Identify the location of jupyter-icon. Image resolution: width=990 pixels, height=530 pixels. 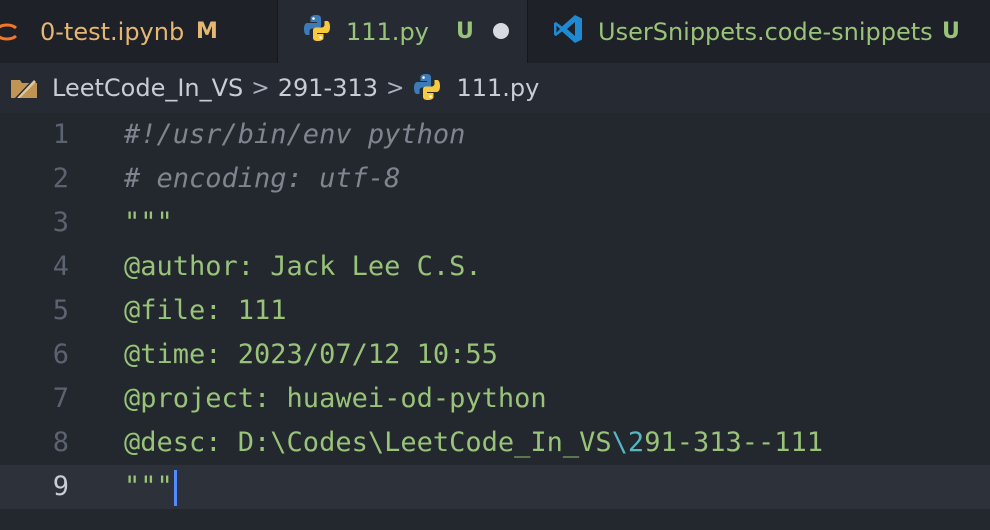
(11, 35).